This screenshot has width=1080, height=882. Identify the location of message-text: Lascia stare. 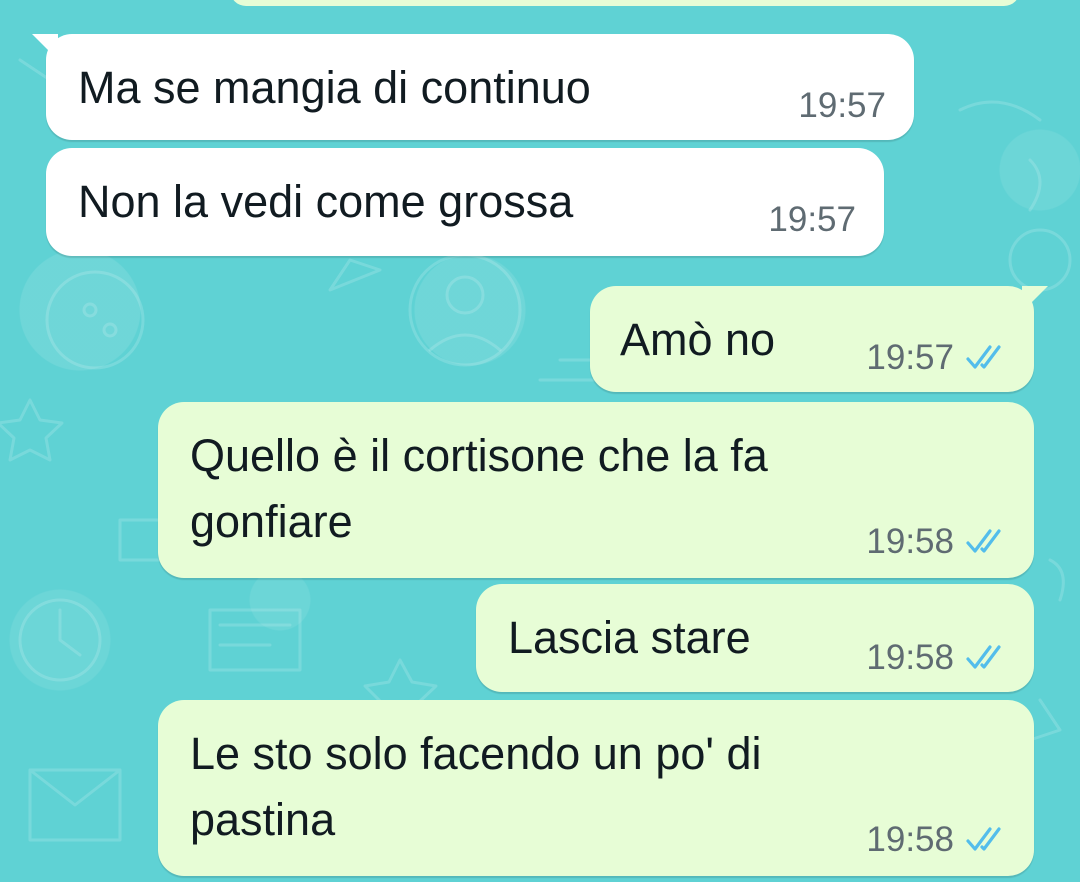
(629, 637).